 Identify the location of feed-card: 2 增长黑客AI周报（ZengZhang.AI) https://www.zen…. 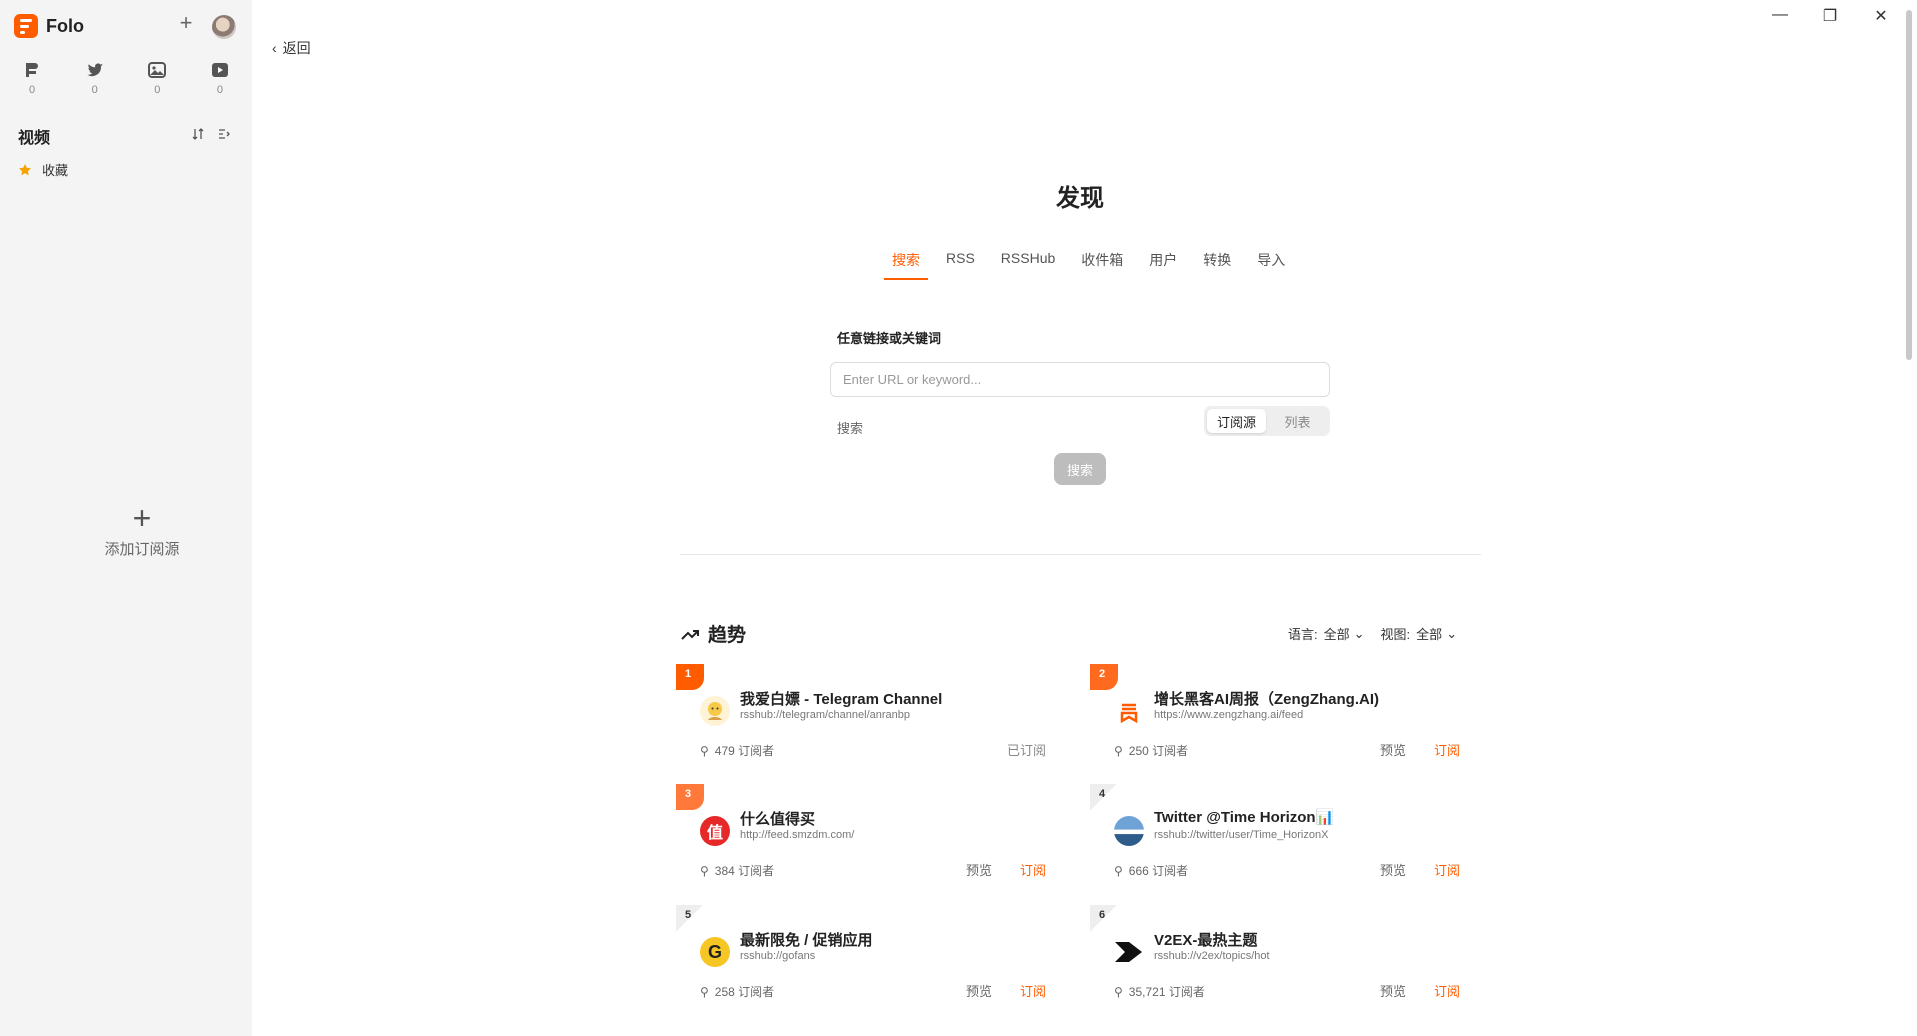
(1280, 715).